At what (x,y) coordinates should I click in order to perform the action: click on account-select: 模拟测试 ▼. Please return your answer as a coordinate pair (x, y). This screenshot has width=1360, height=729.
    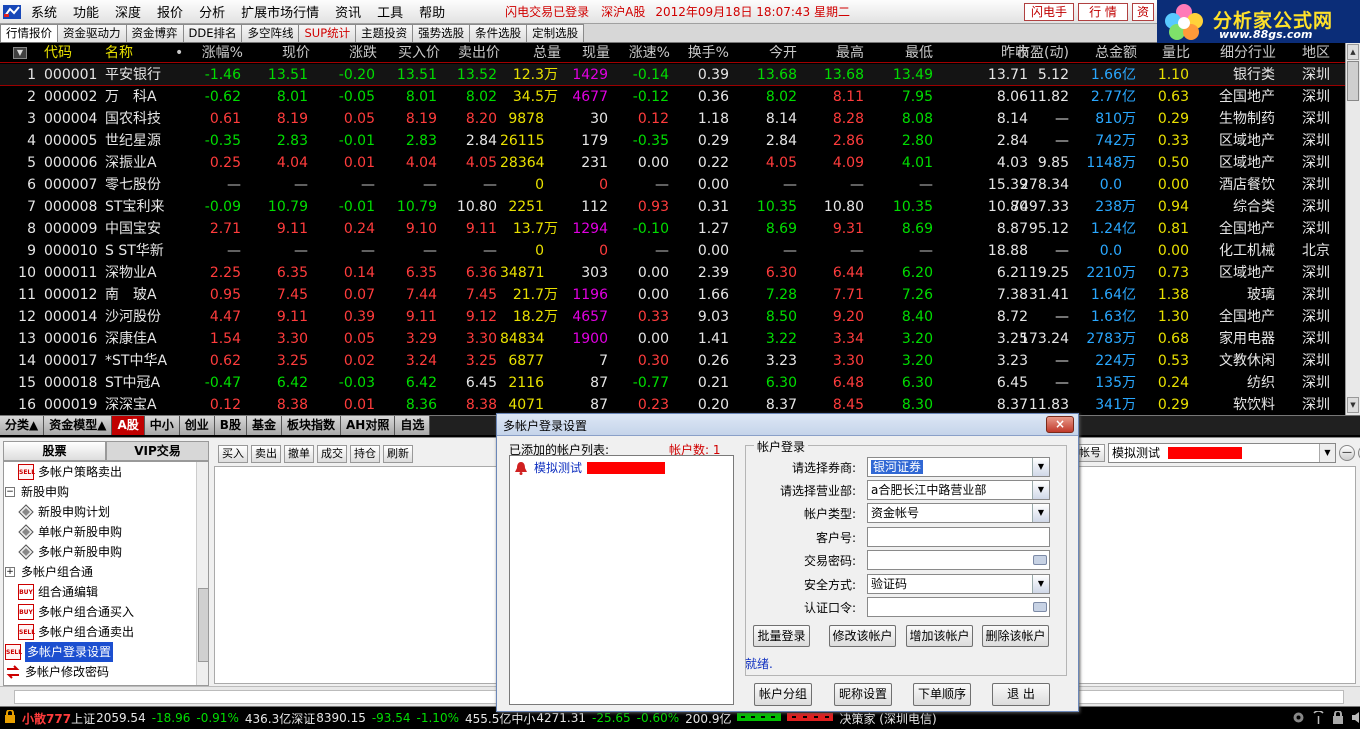
    Looking at the image, I should click on (1222, 453).